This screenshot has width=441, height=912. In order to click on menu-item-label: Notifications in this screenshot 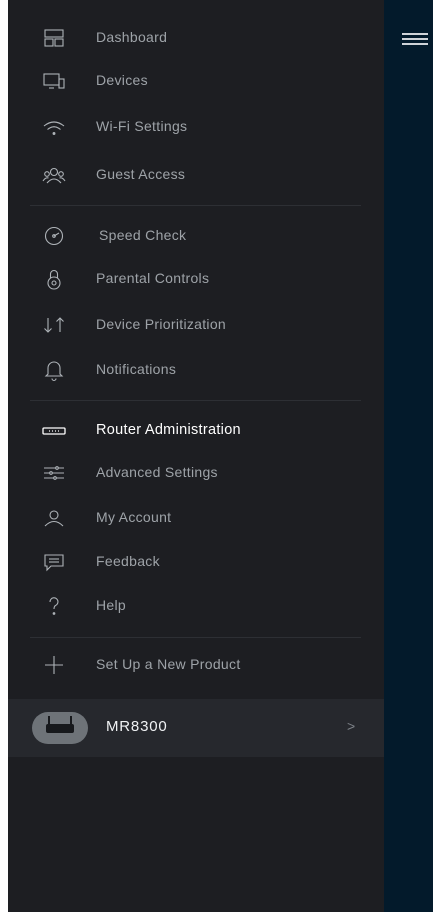, I will do `click(136, 369)`.